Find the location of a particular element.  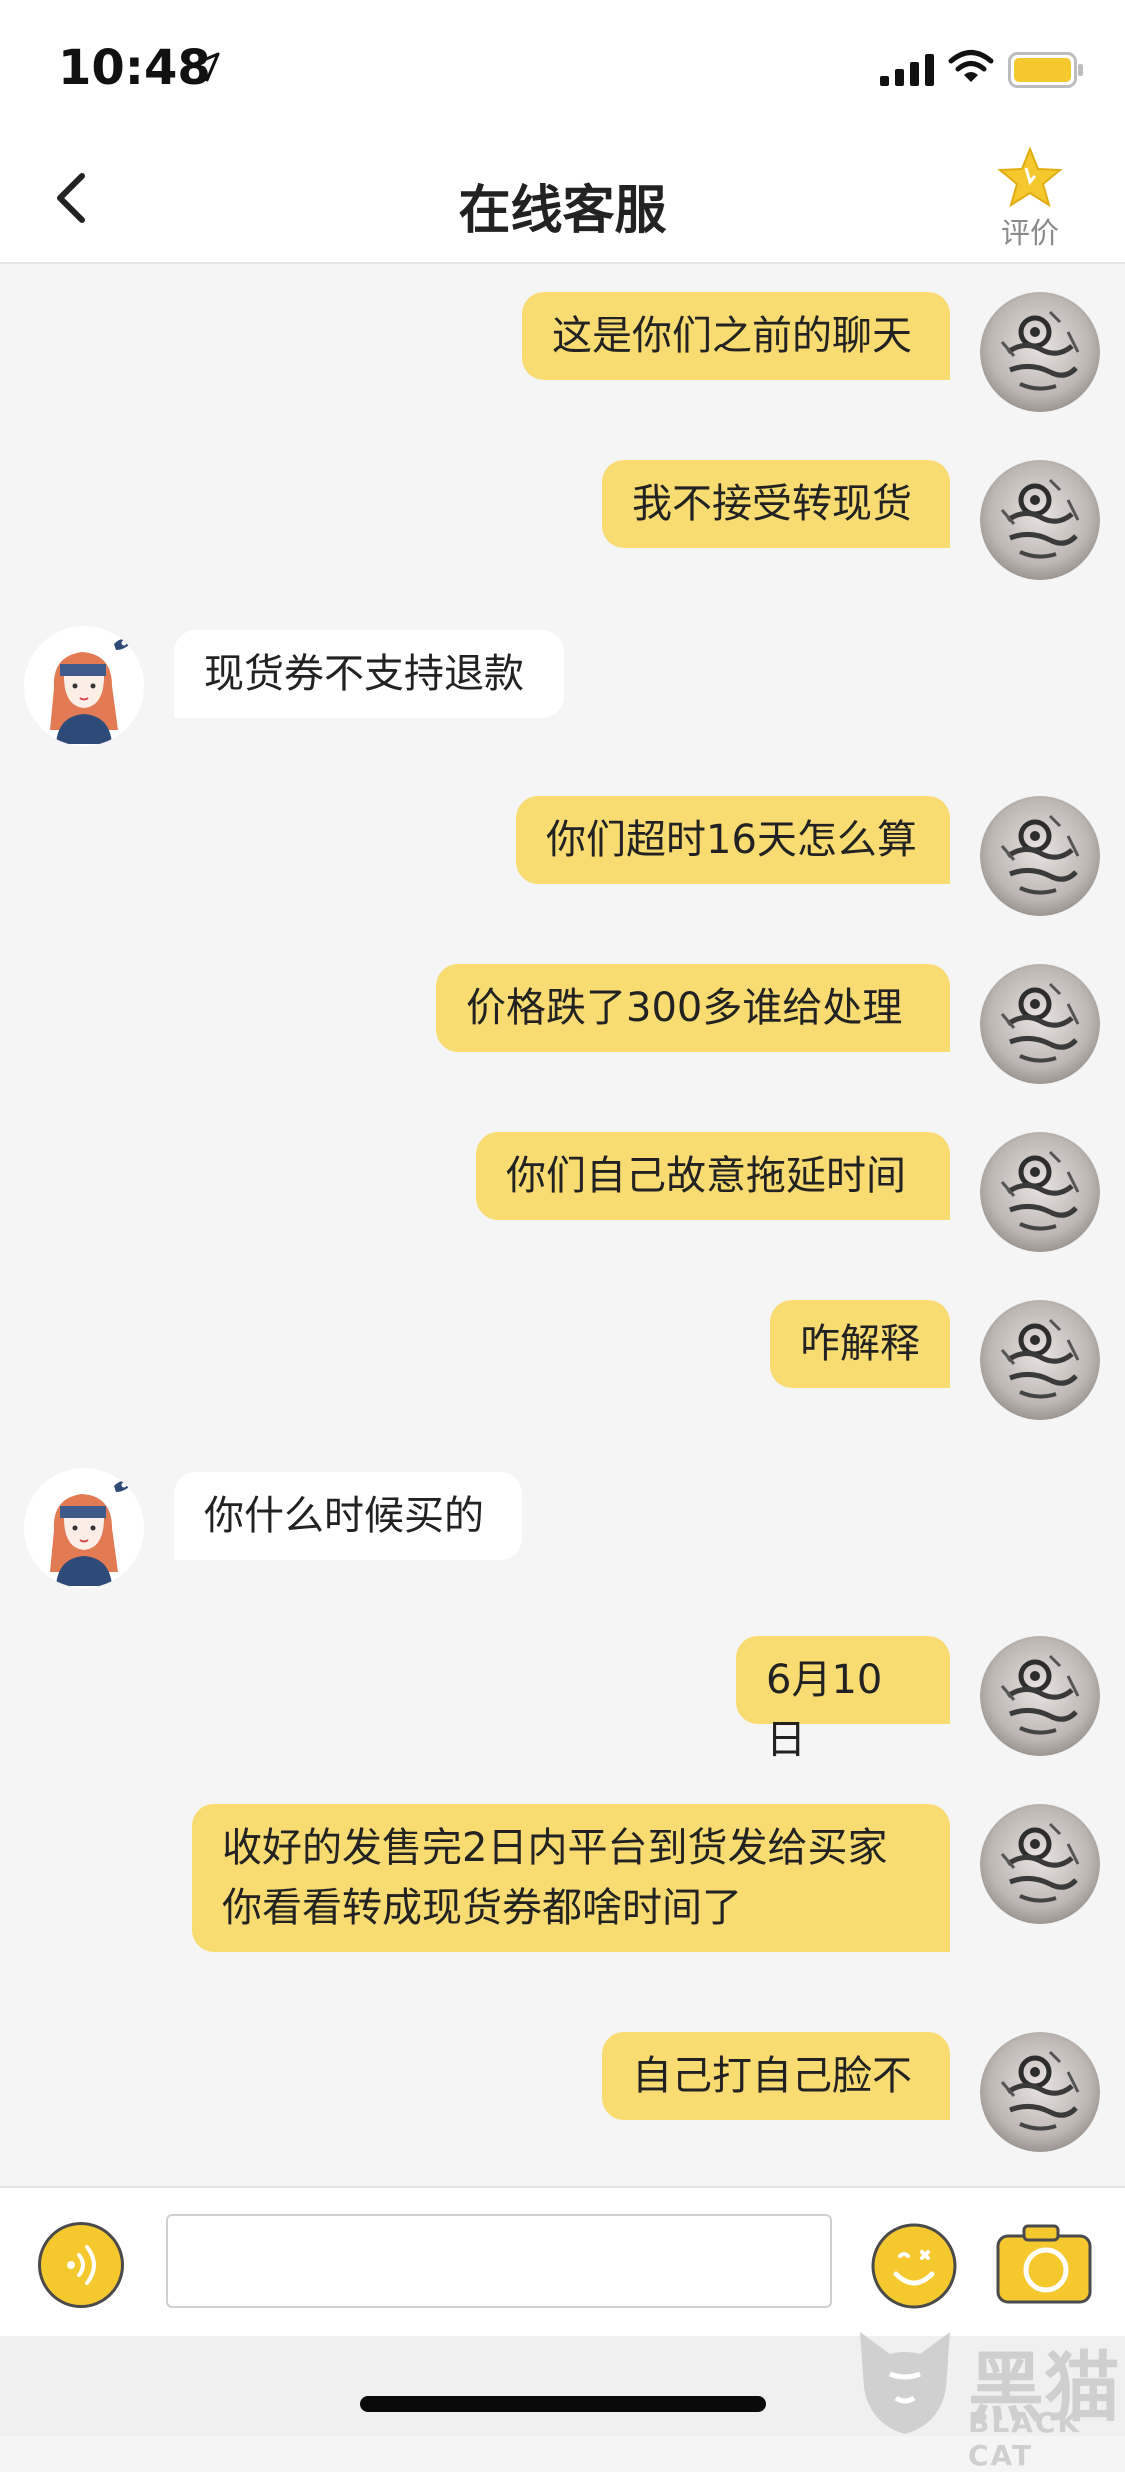

message-line: 你看看转成现货券都啥时间了 is located at coordinates (482, 1908).